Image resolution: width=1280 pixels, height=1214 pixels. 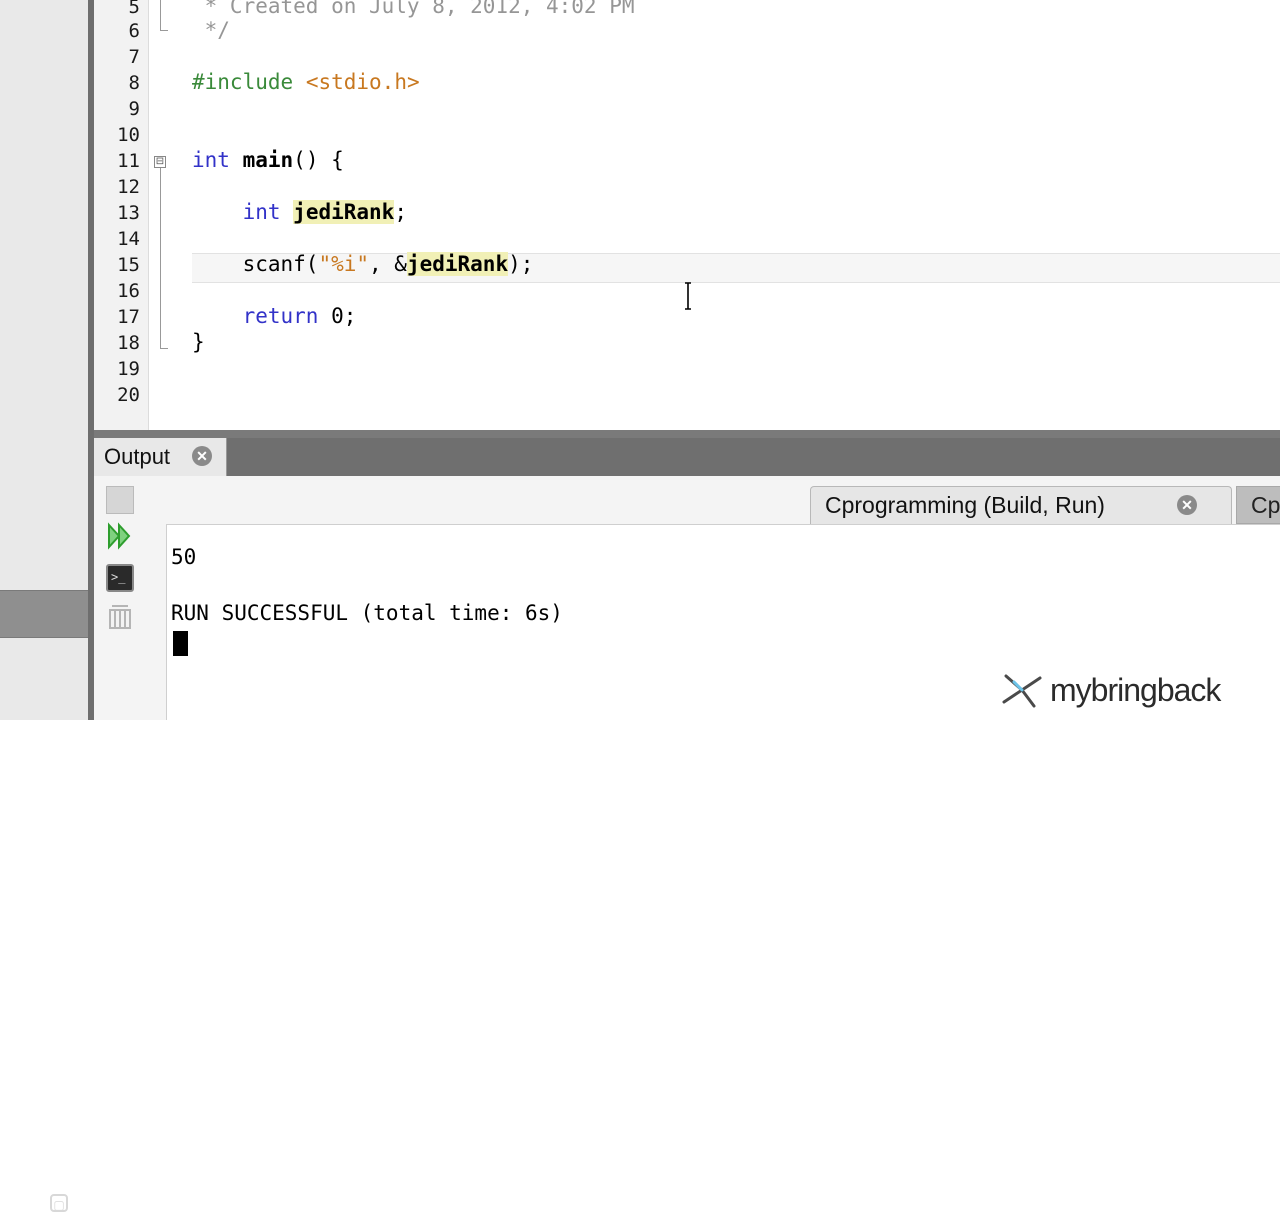 I want to click on format-string: "%i", so click(x=344, y=264).